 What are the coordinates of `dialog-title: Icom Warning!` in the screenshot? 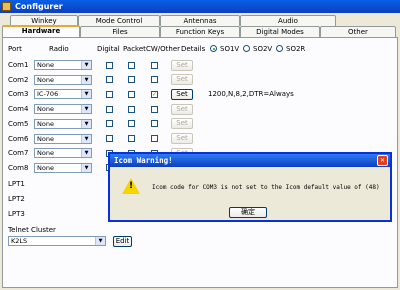 It's located at (143, 160).